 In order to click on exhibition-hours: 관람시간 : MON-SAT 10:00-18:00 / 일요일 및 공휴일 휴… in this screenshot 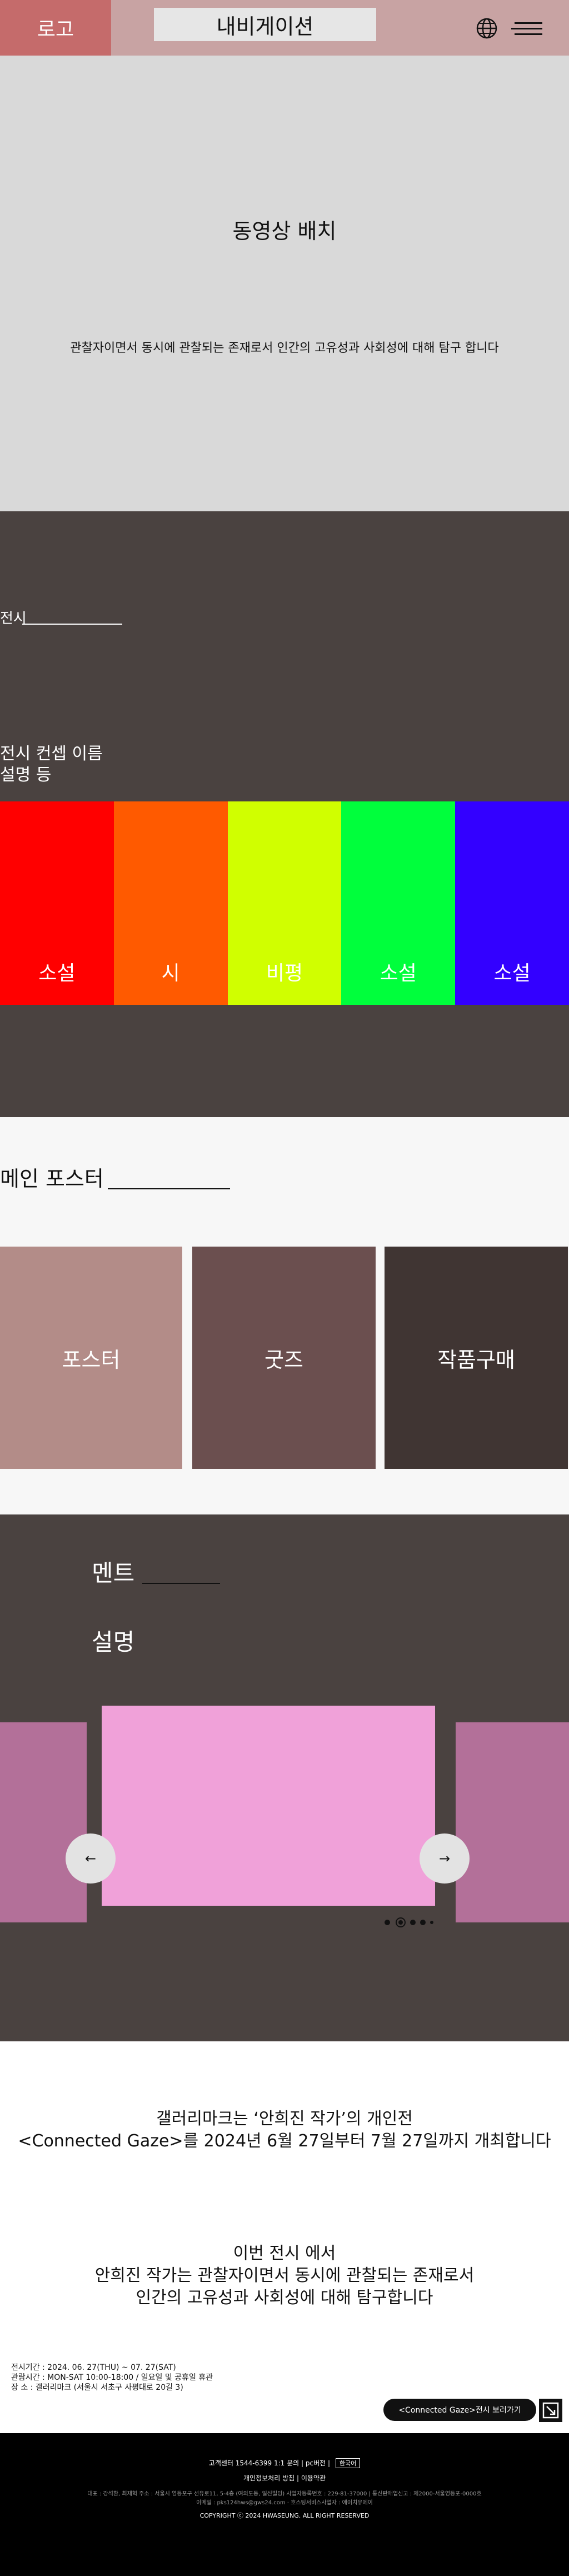, I will do `click(112, 2377)`.